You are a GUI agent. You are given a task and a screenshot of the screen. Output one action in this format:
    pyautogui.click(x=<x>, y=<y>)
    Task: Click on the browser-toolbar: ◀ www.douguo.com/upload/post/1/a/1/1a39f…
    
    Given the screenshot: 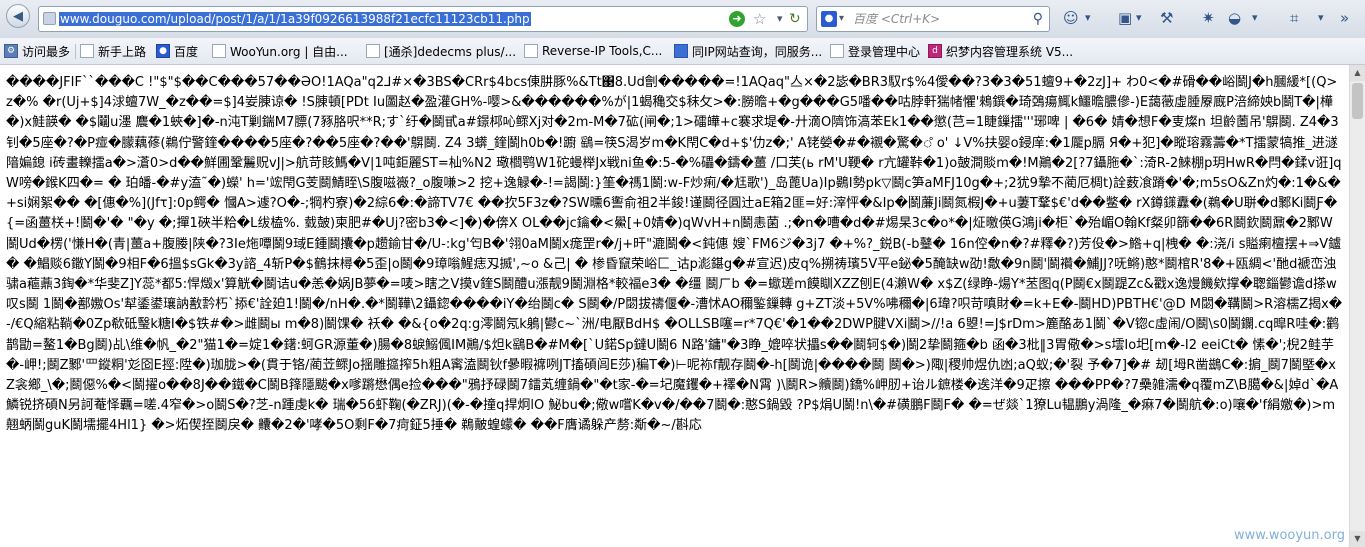 What is the action you would take?
    pyautogui.click(x=682, y=19)
    